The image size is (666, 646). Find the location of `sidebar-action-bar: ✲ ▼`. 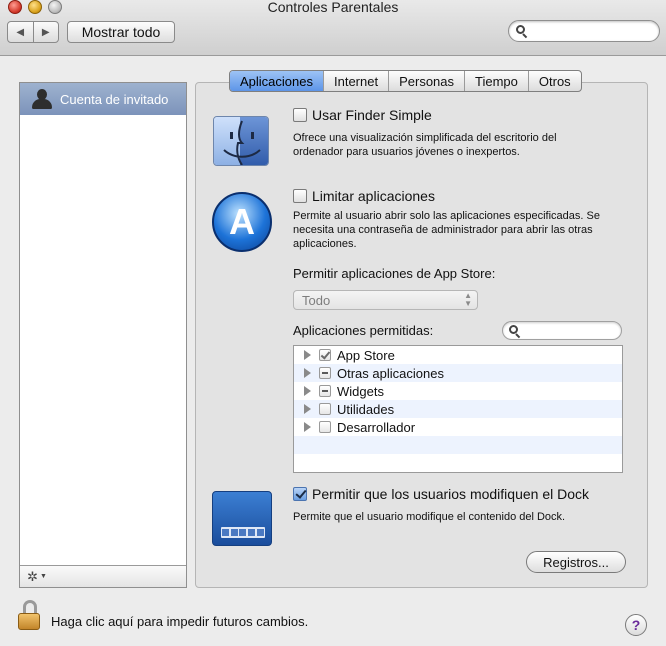

sidebar-action-bar: ✲ ▼ is located at coordinates (103, 576).